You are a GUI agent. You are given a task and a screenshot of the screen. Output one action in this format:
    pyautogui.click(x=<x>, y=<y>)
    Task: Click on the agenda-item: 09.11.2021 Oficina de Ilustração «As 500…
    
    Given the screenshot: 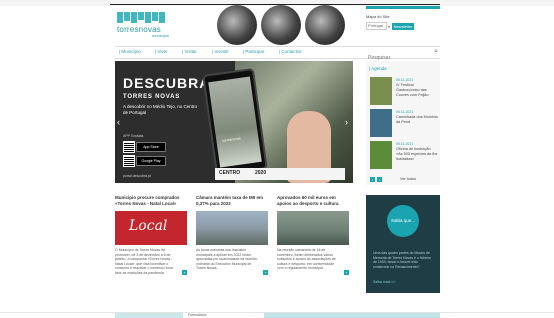 What is the action you would take?
    pyautogui.click(x=405, y=155)
    